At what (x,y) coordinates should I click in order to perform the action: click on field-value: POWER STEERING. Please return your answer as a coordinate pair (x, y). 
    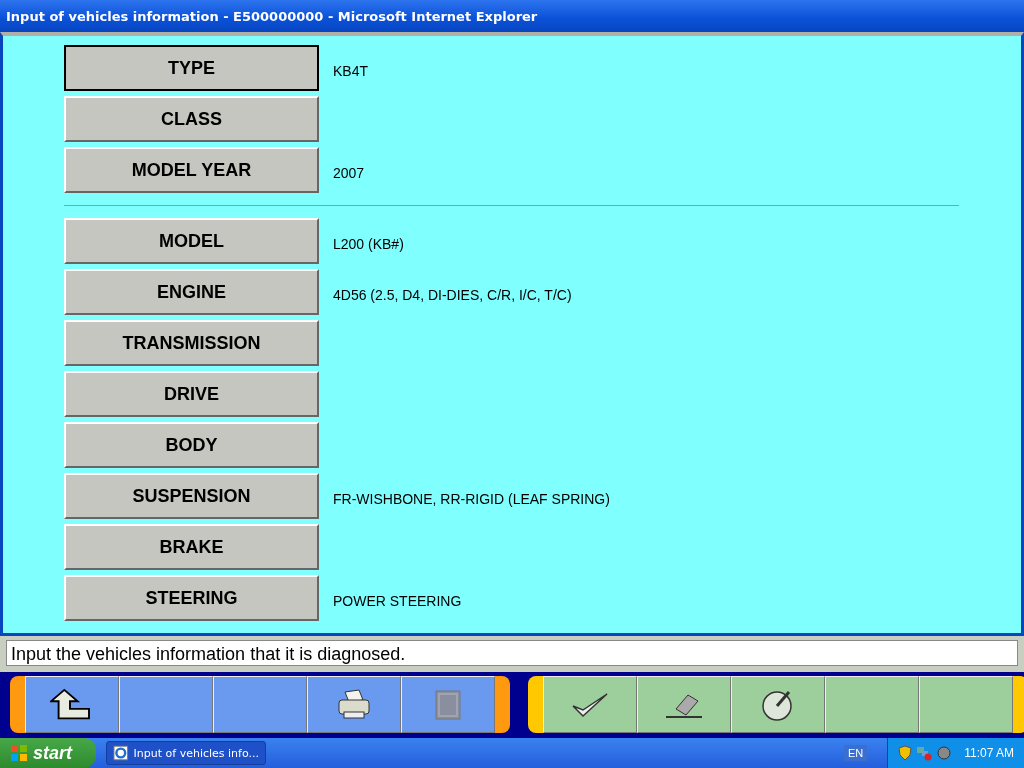
    Looking at the image, I should click on (397, 601).